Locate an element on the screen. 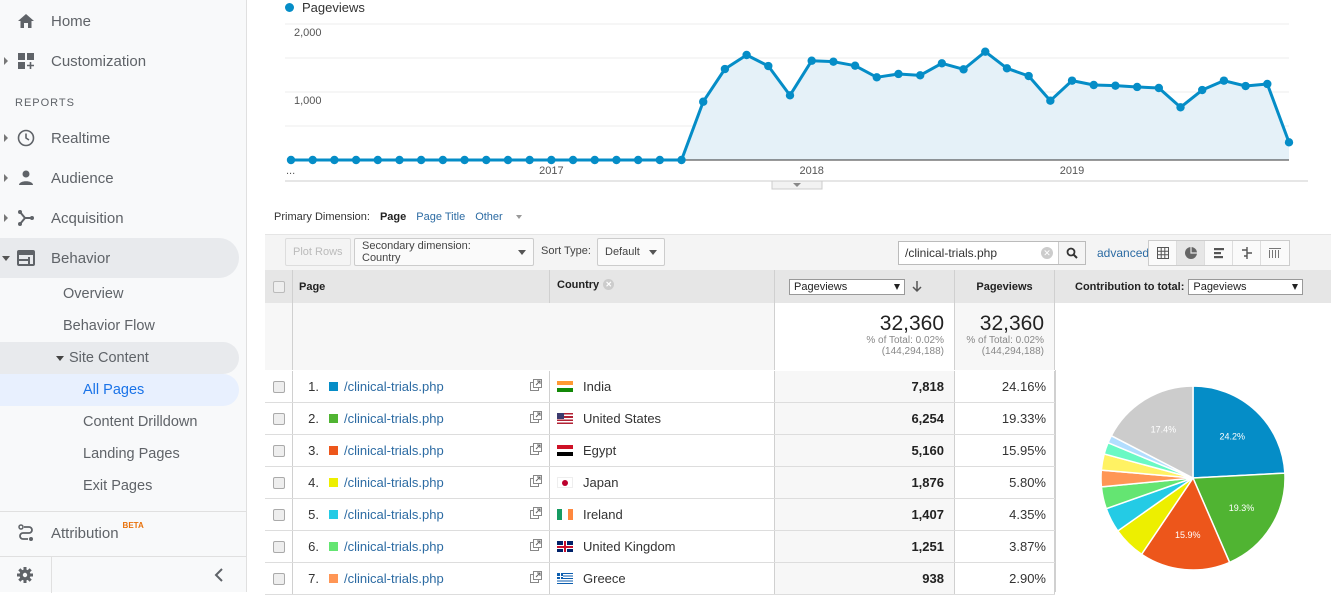 This screenshot has height=597, width=1331. primary-dimension-page-title: Page Title is located at coordinates (440, 217).